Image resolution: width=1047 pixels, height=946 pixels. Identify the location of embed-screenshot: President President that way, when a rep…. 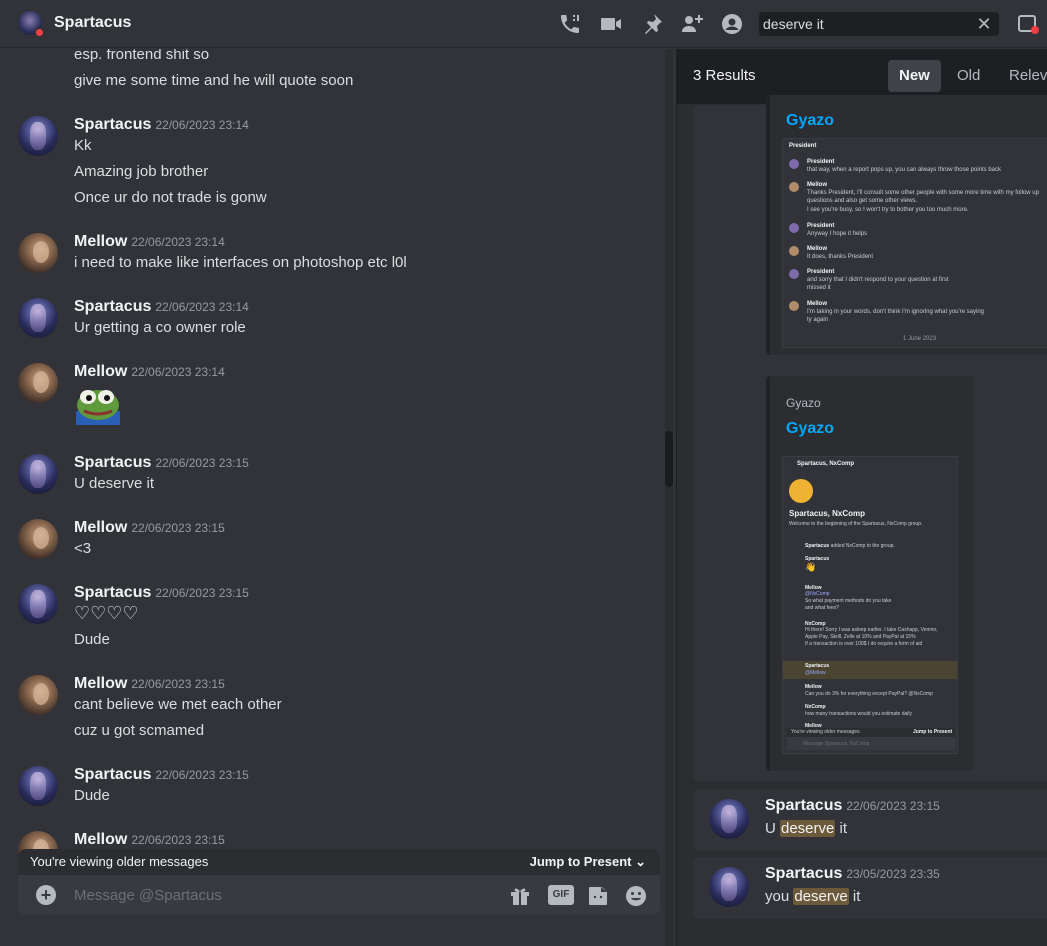
(914, 243).